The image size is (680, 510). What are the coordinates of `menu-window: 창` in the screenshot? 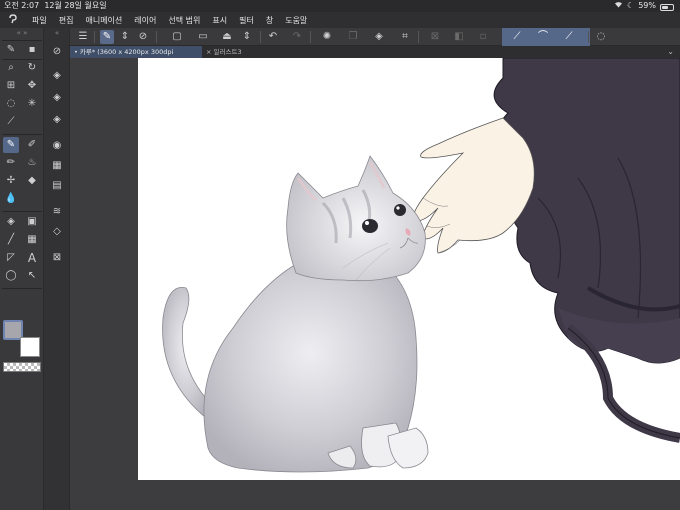 It's located at (269, 20).